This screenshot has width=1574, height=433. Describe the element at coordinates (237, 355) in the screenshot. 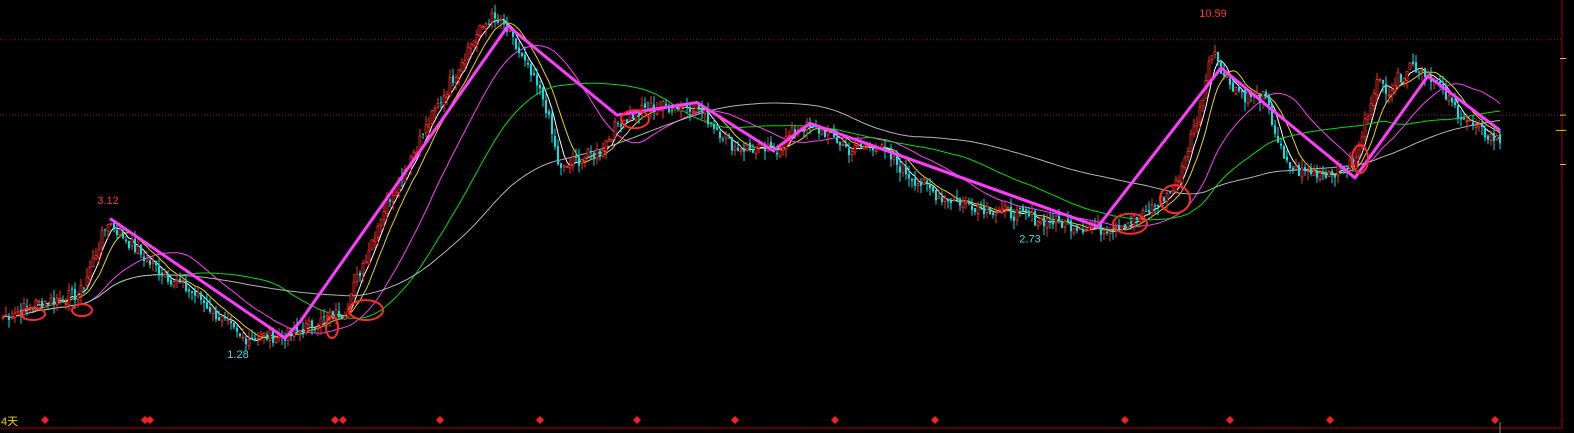

I see `price-annotation: 1.28` at that location.